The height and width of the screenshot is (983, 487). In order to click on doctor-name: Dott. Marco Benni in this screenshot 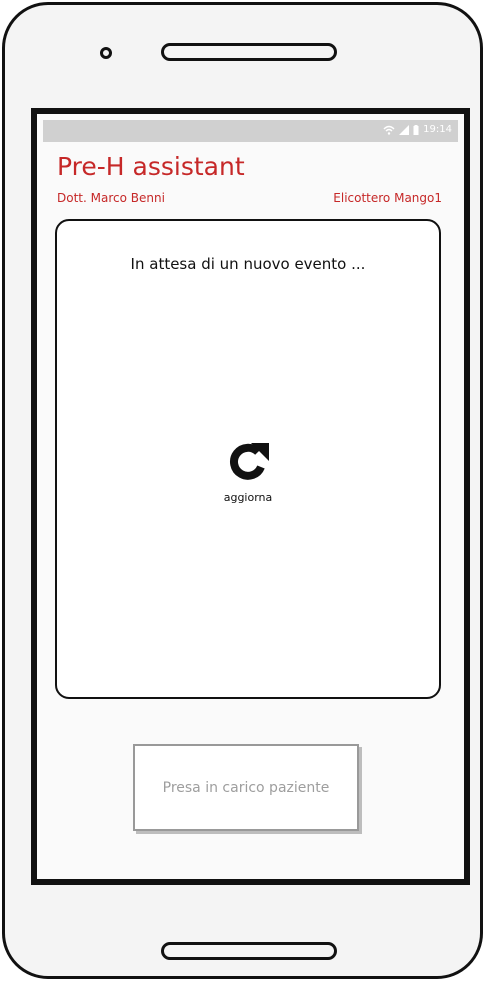, I will do `click(111, 198)`.